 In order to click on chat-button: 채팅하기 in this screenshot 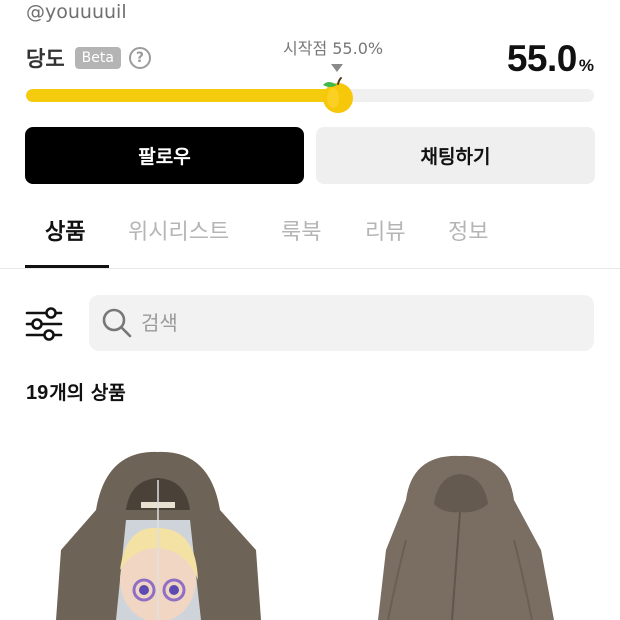, I will do `click(455, 155)`.